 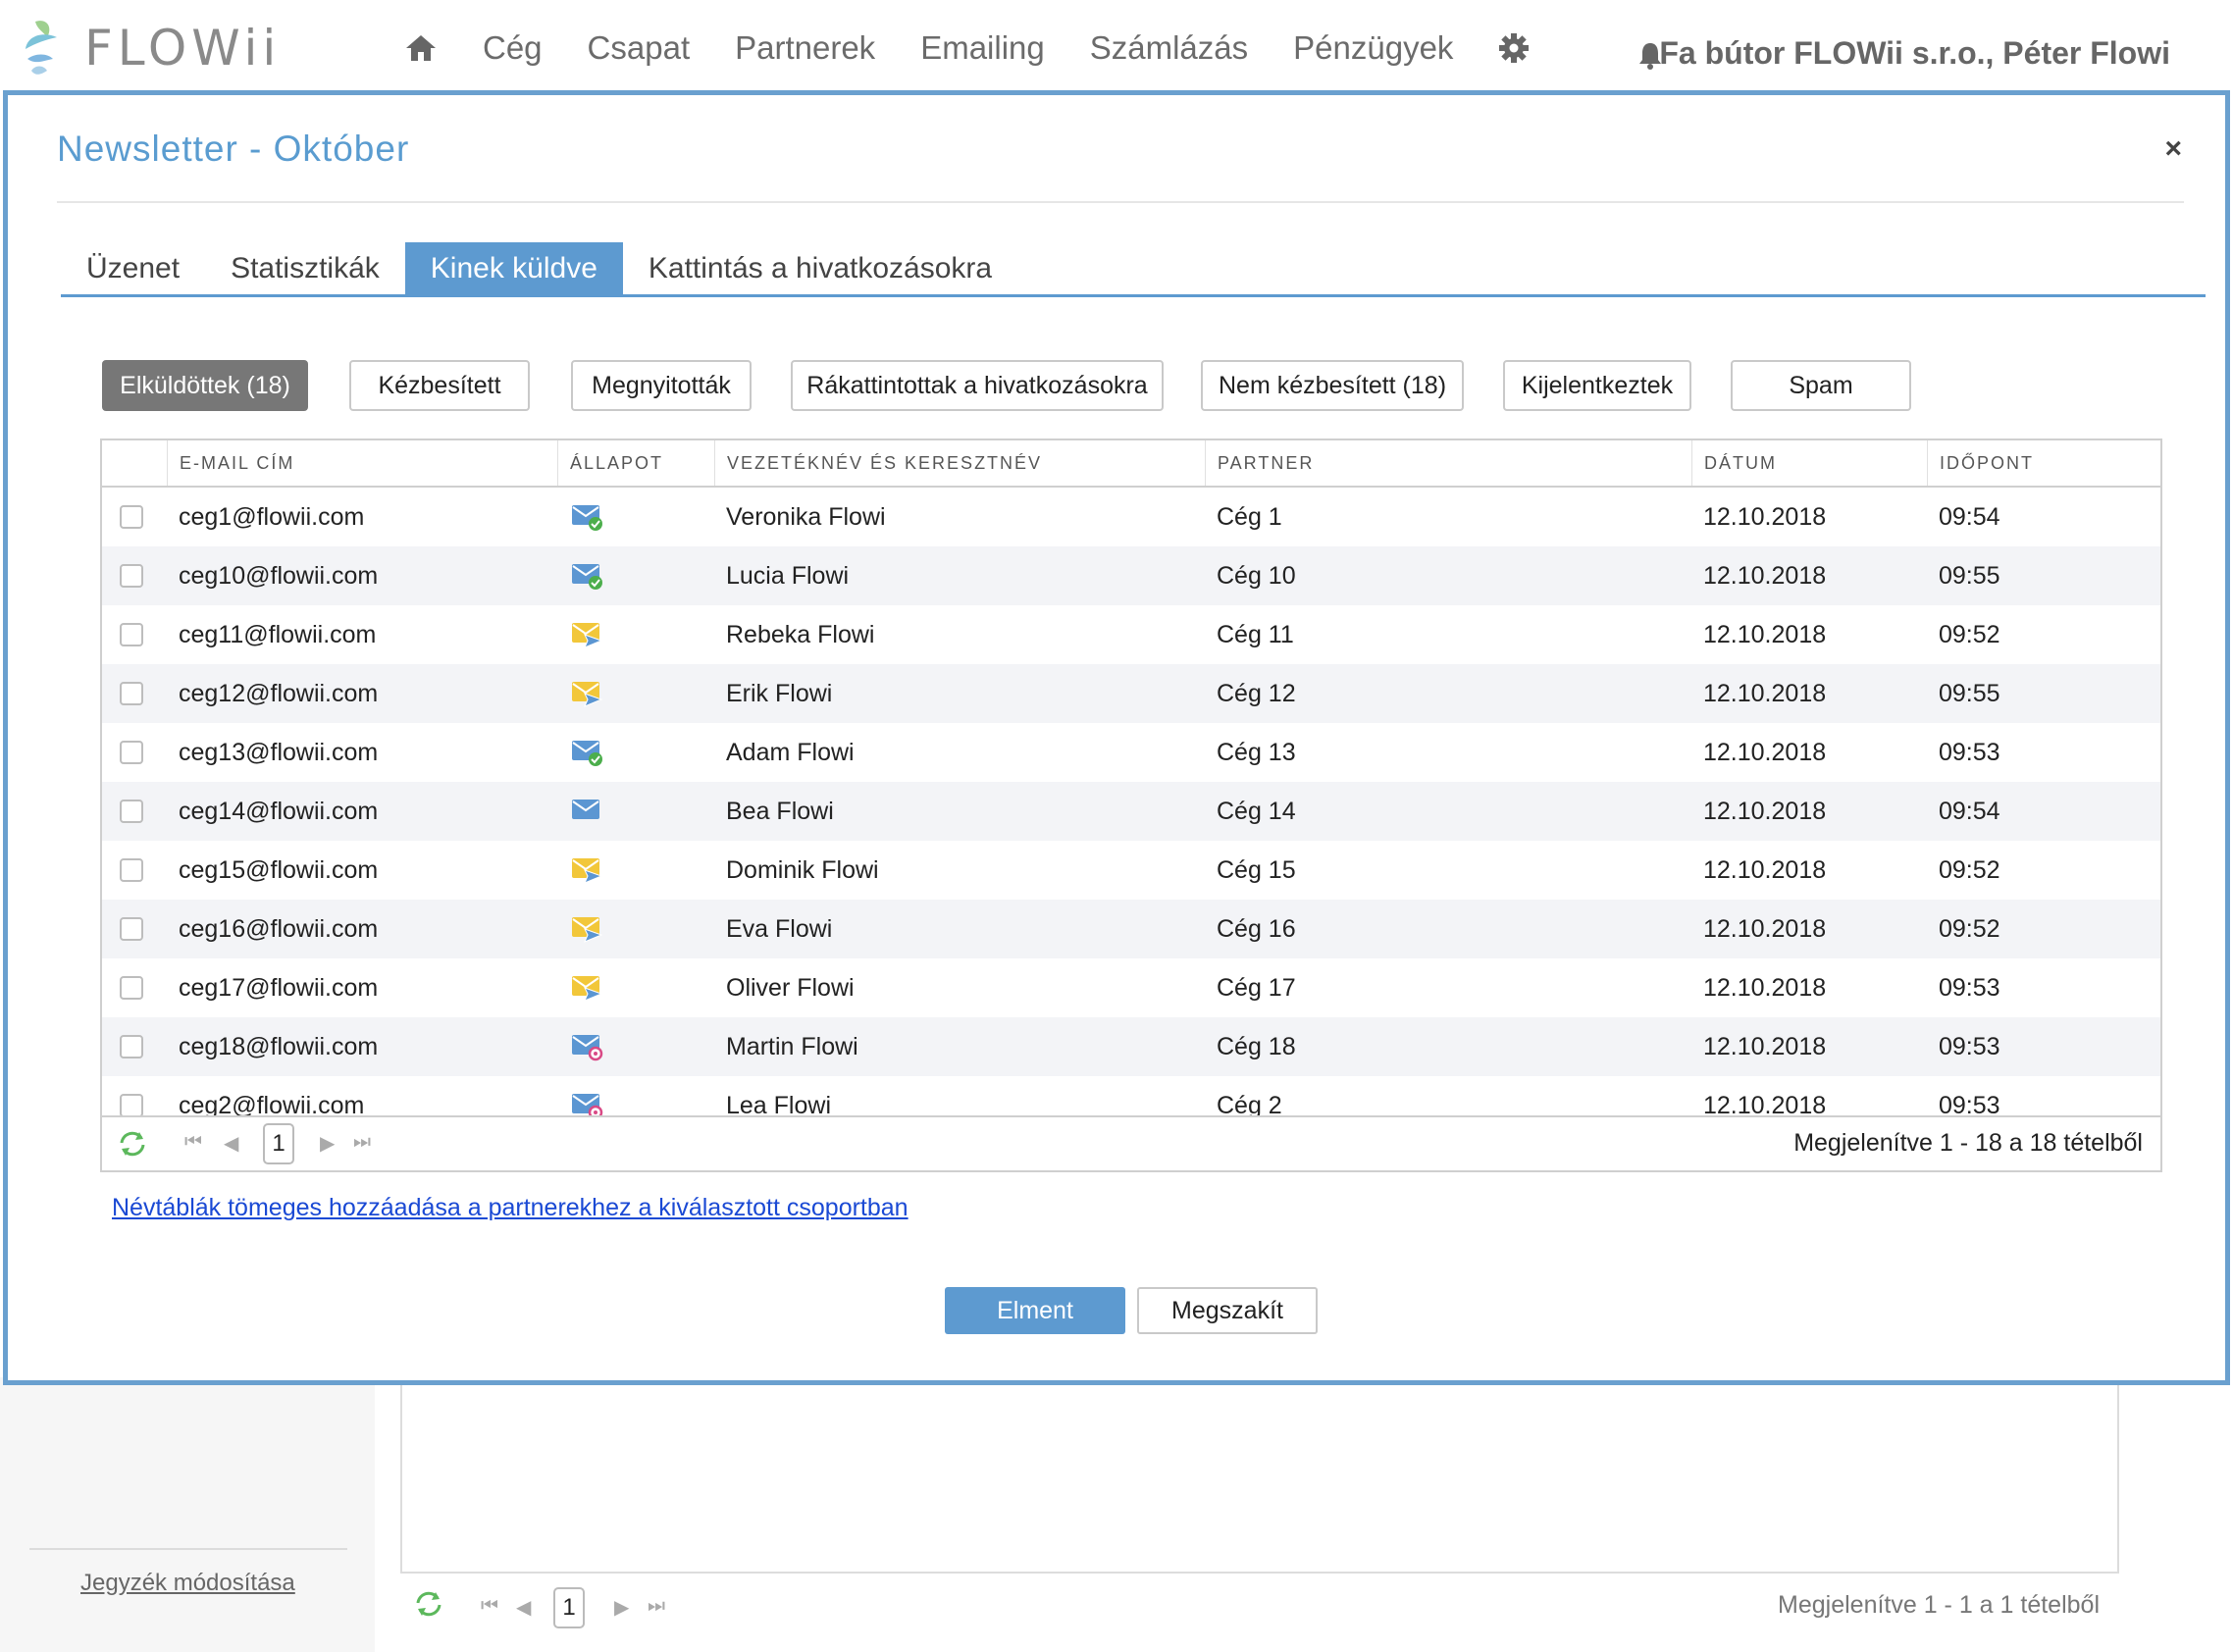 What do you see at coordinates (1169, 48) in the screenshot?
I see `nav-item-szamlazas: Számlázás` at bounding box center [1169, 48].